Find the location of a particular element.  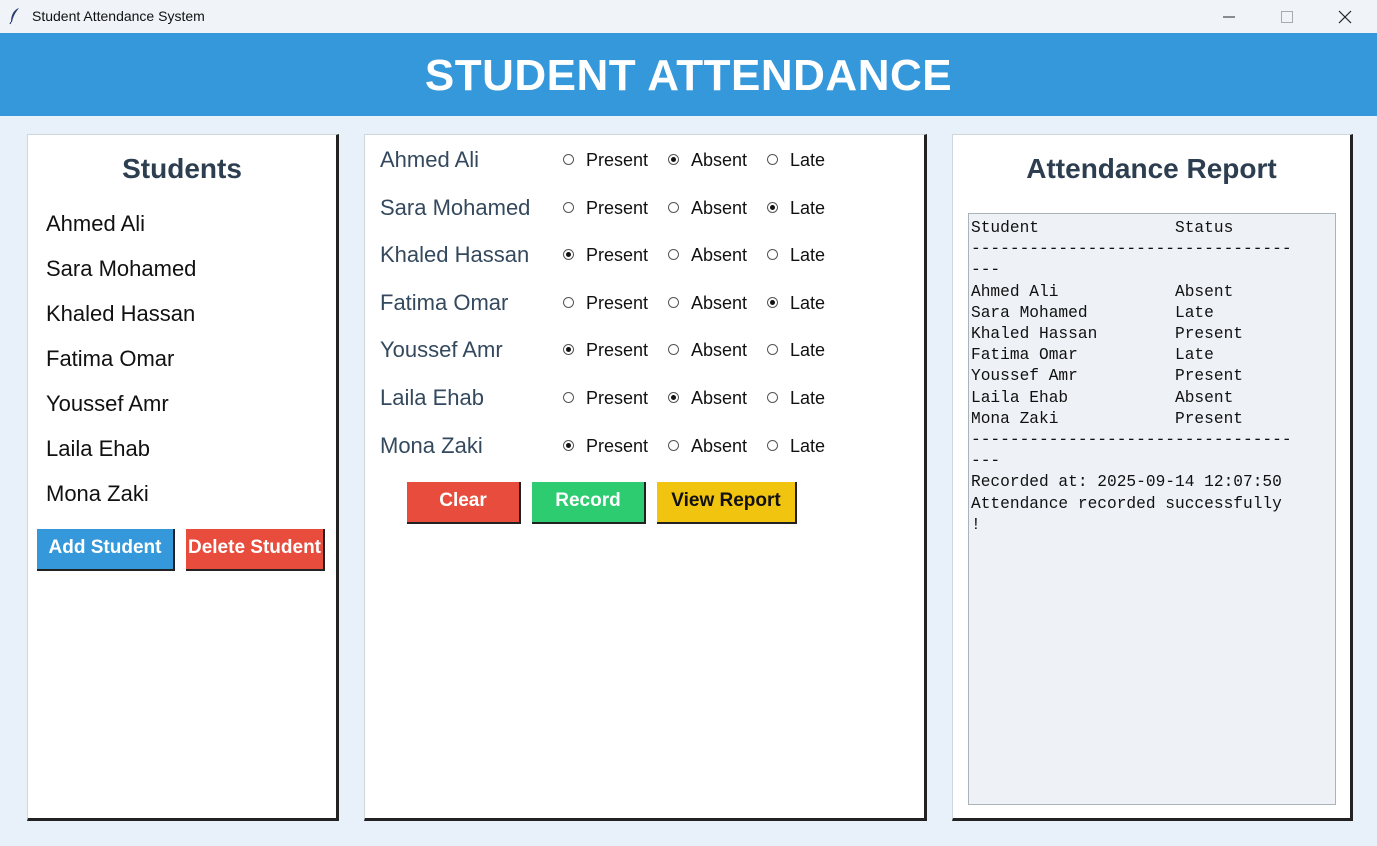

student-list-item: Fatima Omar is located at coordinates (110, 359).